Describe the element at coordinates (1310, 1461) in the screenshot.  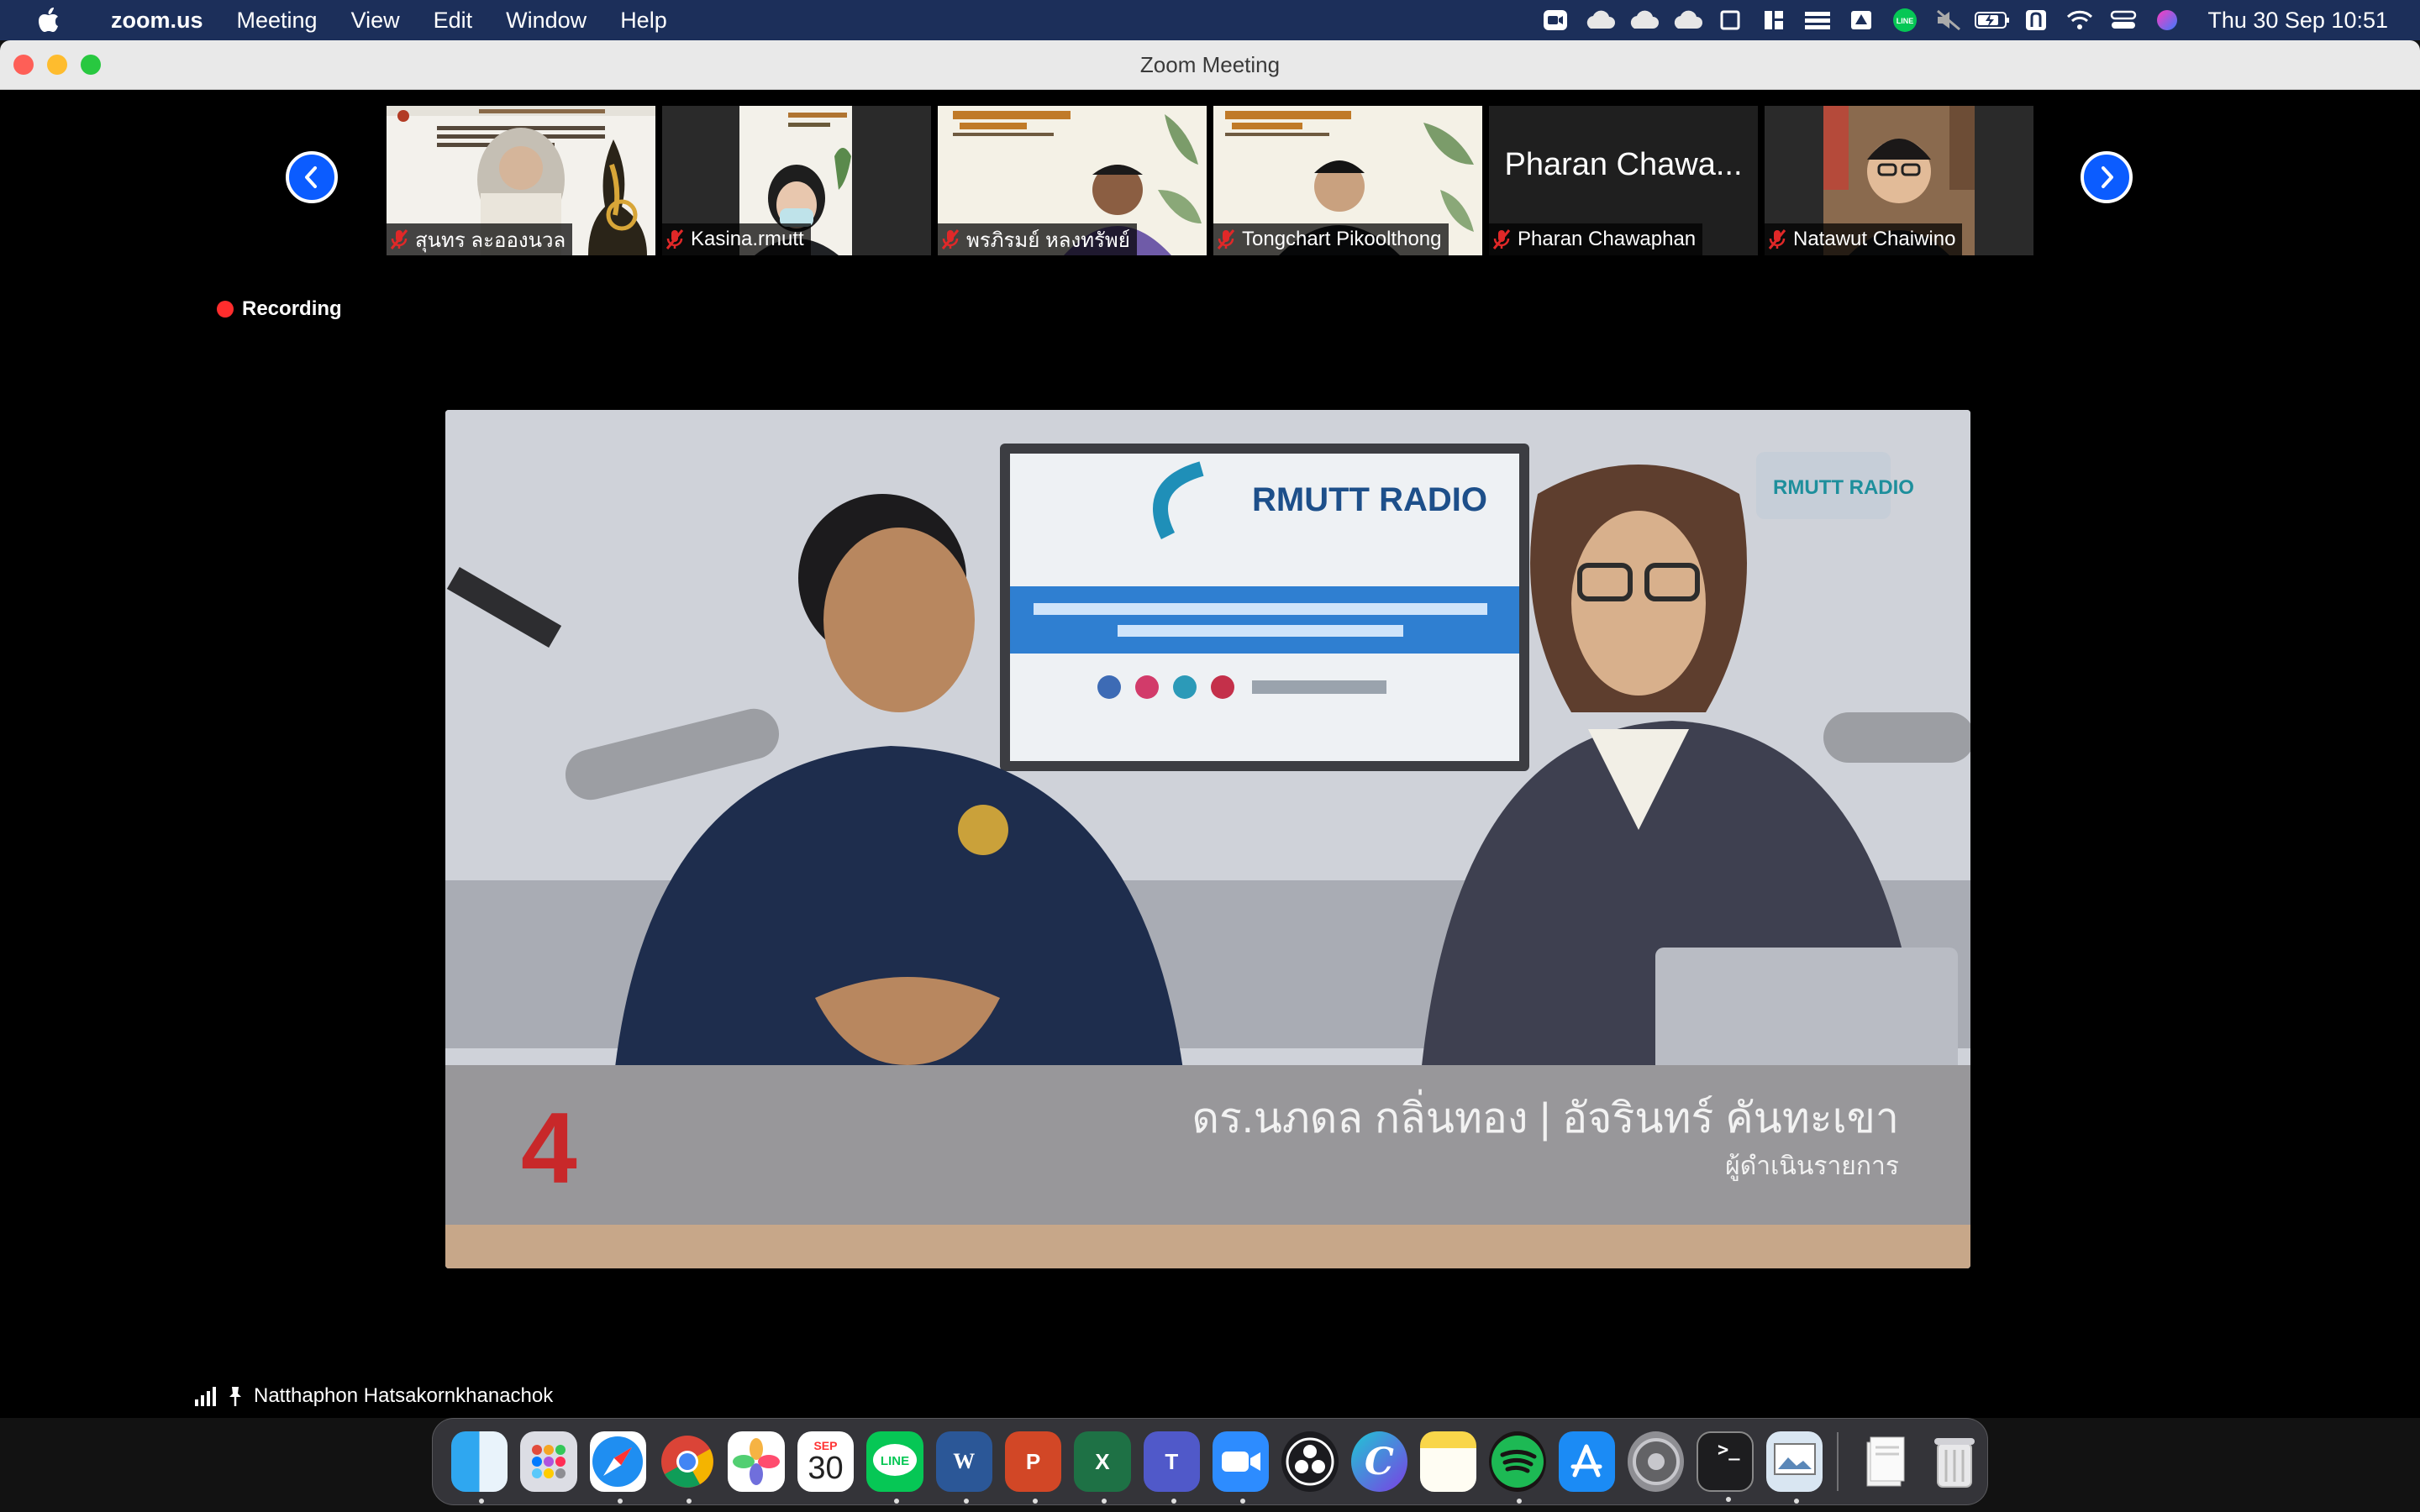
I see `obs-icon` at that location.